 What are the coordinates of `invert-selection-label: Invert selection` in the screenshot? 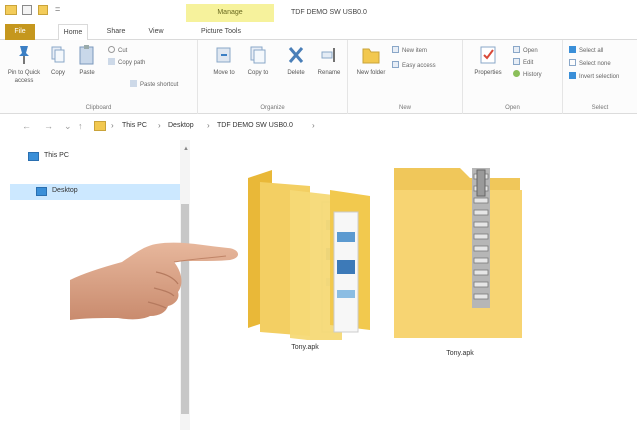 It's located at (599, 77).